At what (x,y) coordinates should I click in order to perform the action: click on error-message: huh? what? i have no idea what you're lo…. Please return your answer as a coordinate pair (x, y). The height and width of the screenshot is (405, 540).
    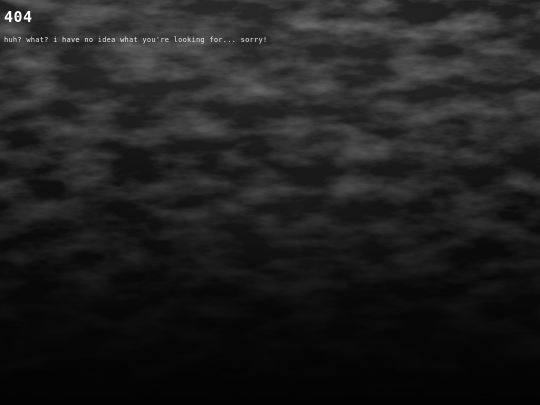
    Looking at the image, I should click on (136, 40).